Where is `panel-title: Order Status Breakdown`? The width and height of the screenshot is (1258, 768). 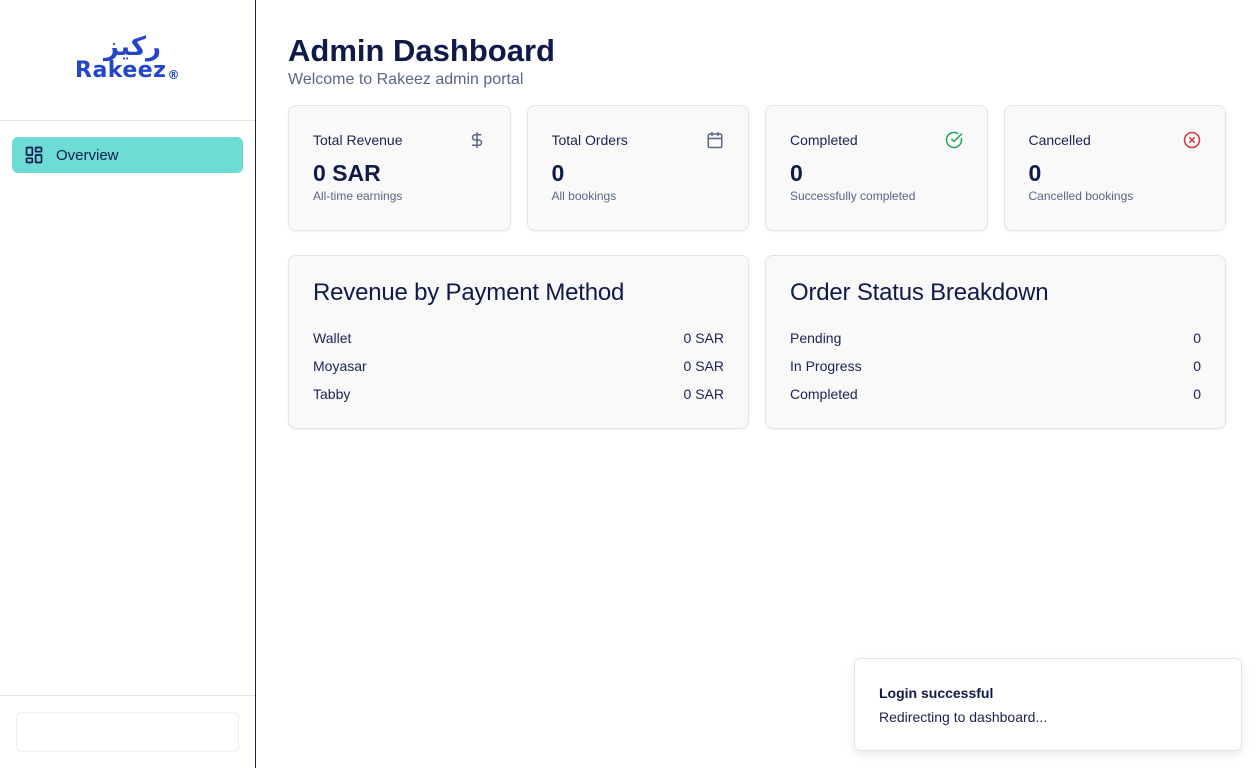
panel-title: Order Status Breakdown is located at coordinates (919, 292).